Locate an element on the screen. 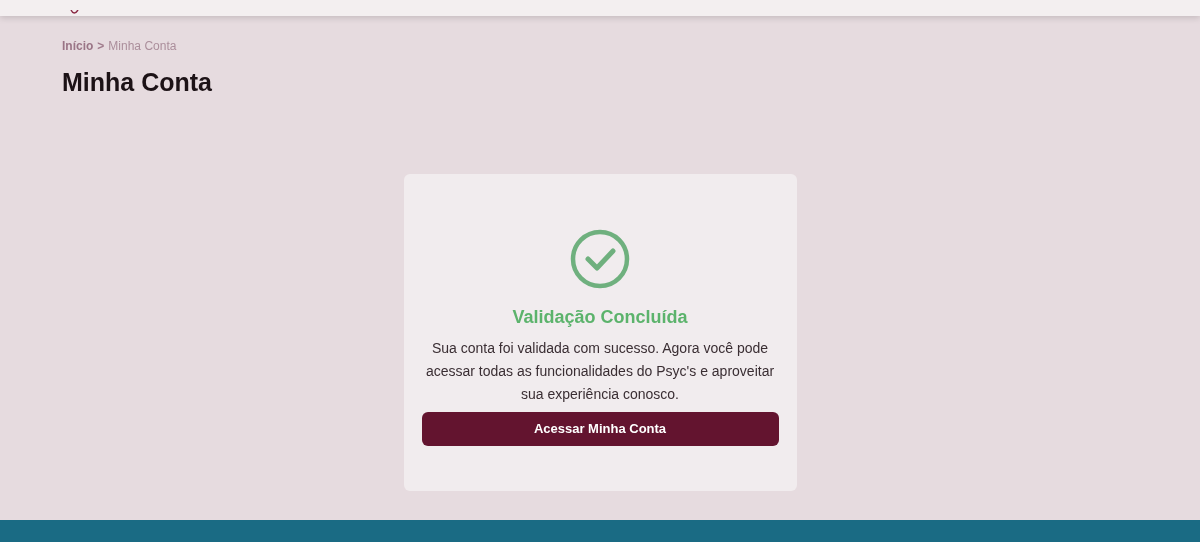 Image resolution: width=1200 pixels, height=542 pixels. breadcrumb-link: Início is located at coordinates (78, 46).